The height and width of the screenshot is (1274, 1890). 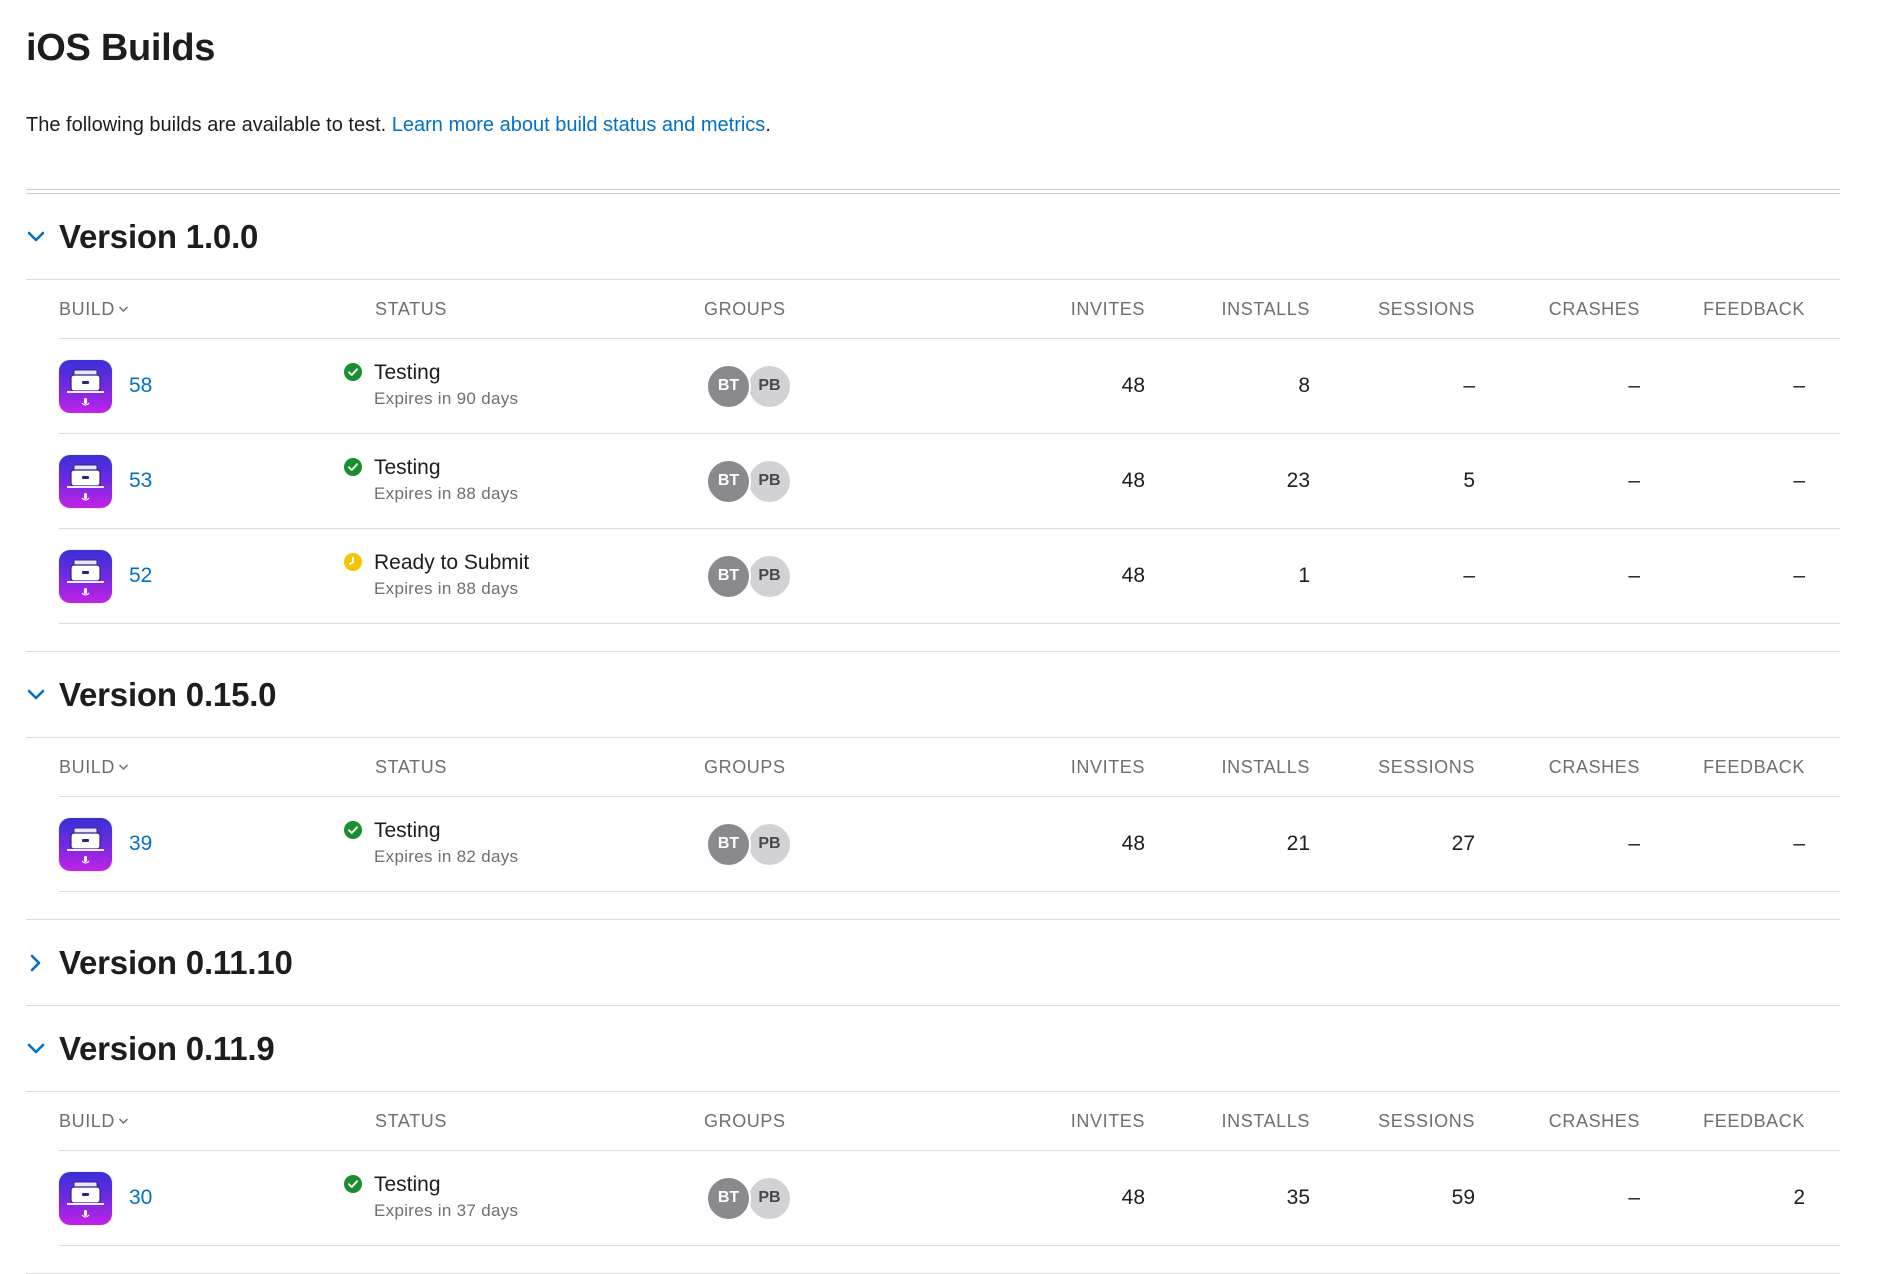 What do you see at coordinates (1304, 385) in the screenshot?
I see `installs-value: 8` at bounding box center [1304, 385].